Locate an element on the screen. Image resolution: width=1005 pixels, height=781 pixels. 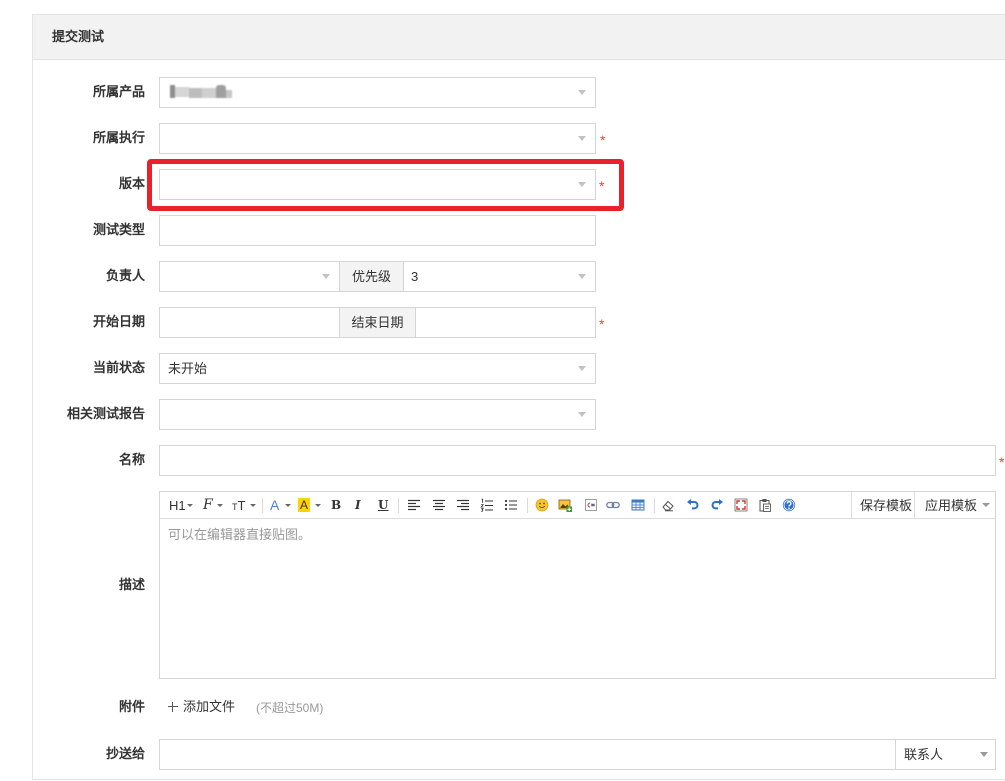
emoji-icon is located at coordinates (542, 505).